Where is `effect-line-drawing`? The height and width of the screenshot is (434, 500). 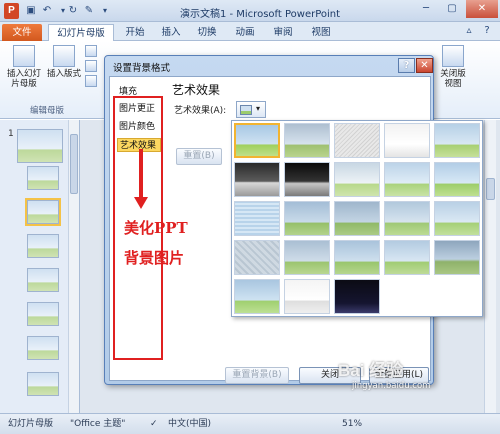
effect-line-drawing is located at coordinates (457, 140).